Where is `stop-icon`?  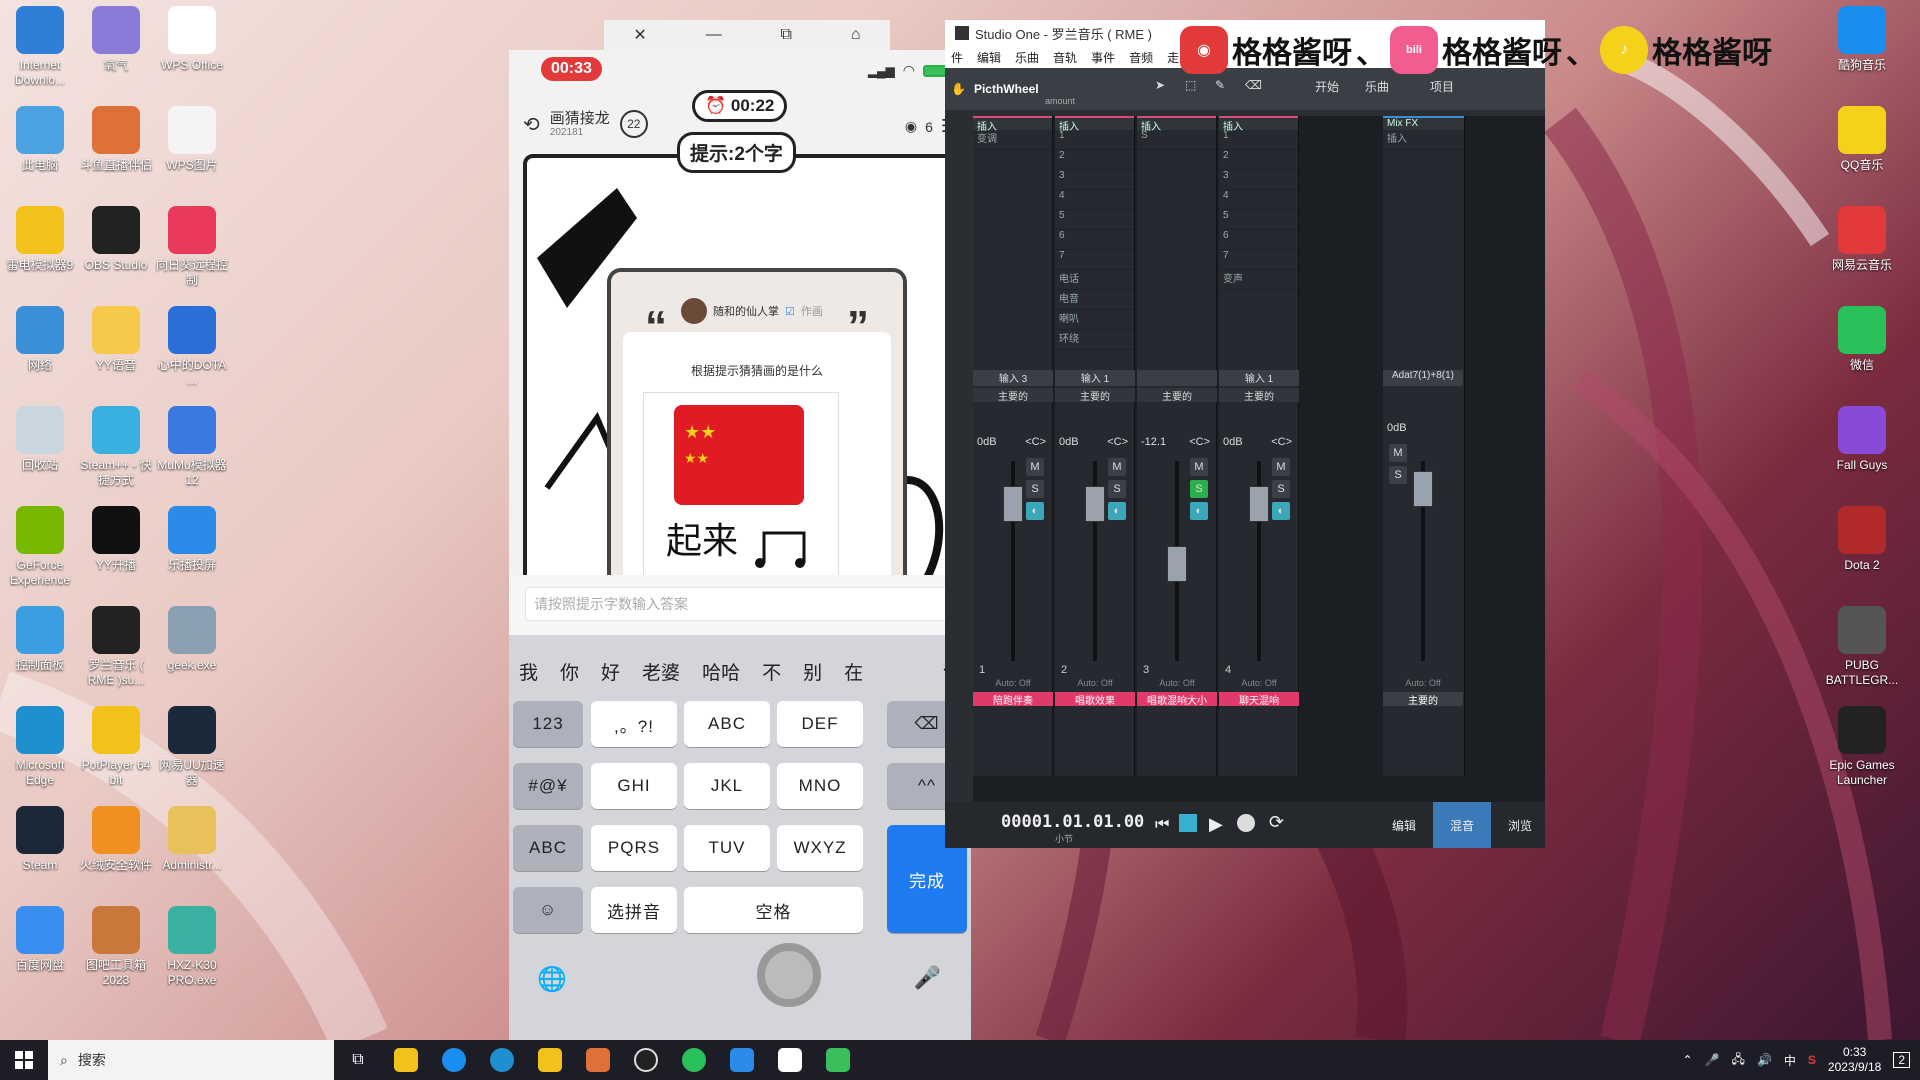 stop-icon is located at coordinates (1188, 823).